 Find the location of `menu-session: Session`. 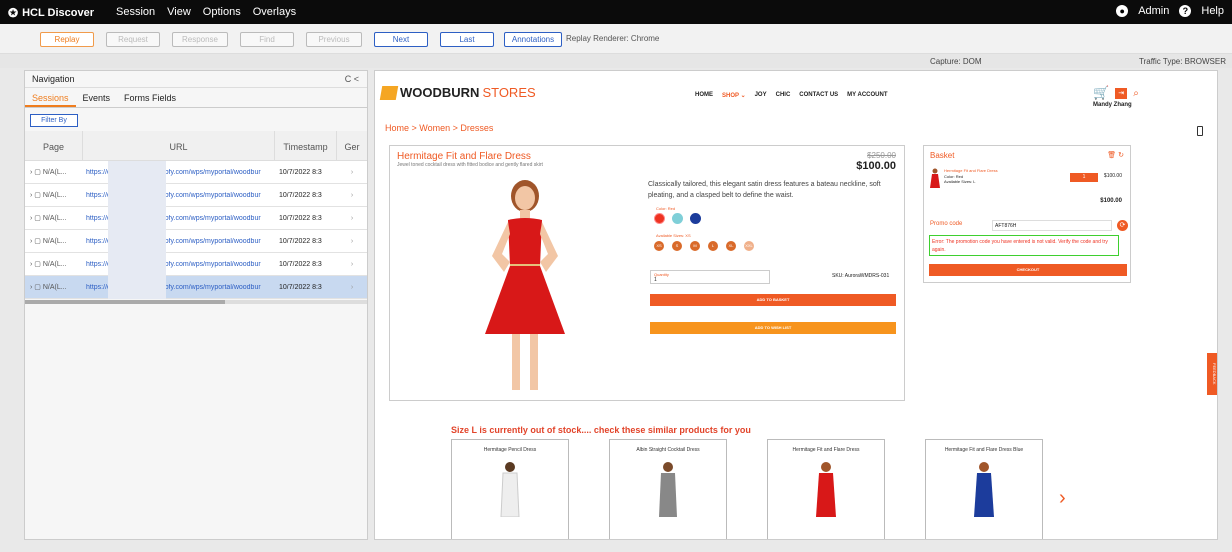

menu-session: Session is located at coordinates (135, 12).